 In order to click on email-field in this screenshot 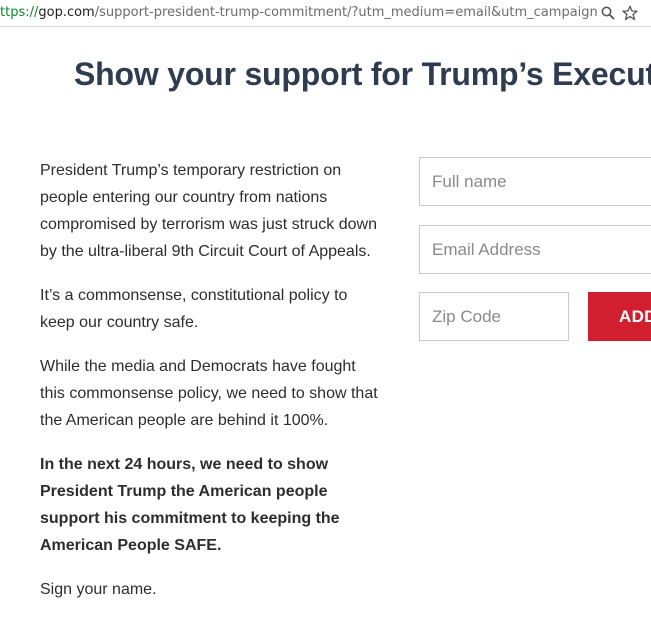, I will do `click(535, 249)`.